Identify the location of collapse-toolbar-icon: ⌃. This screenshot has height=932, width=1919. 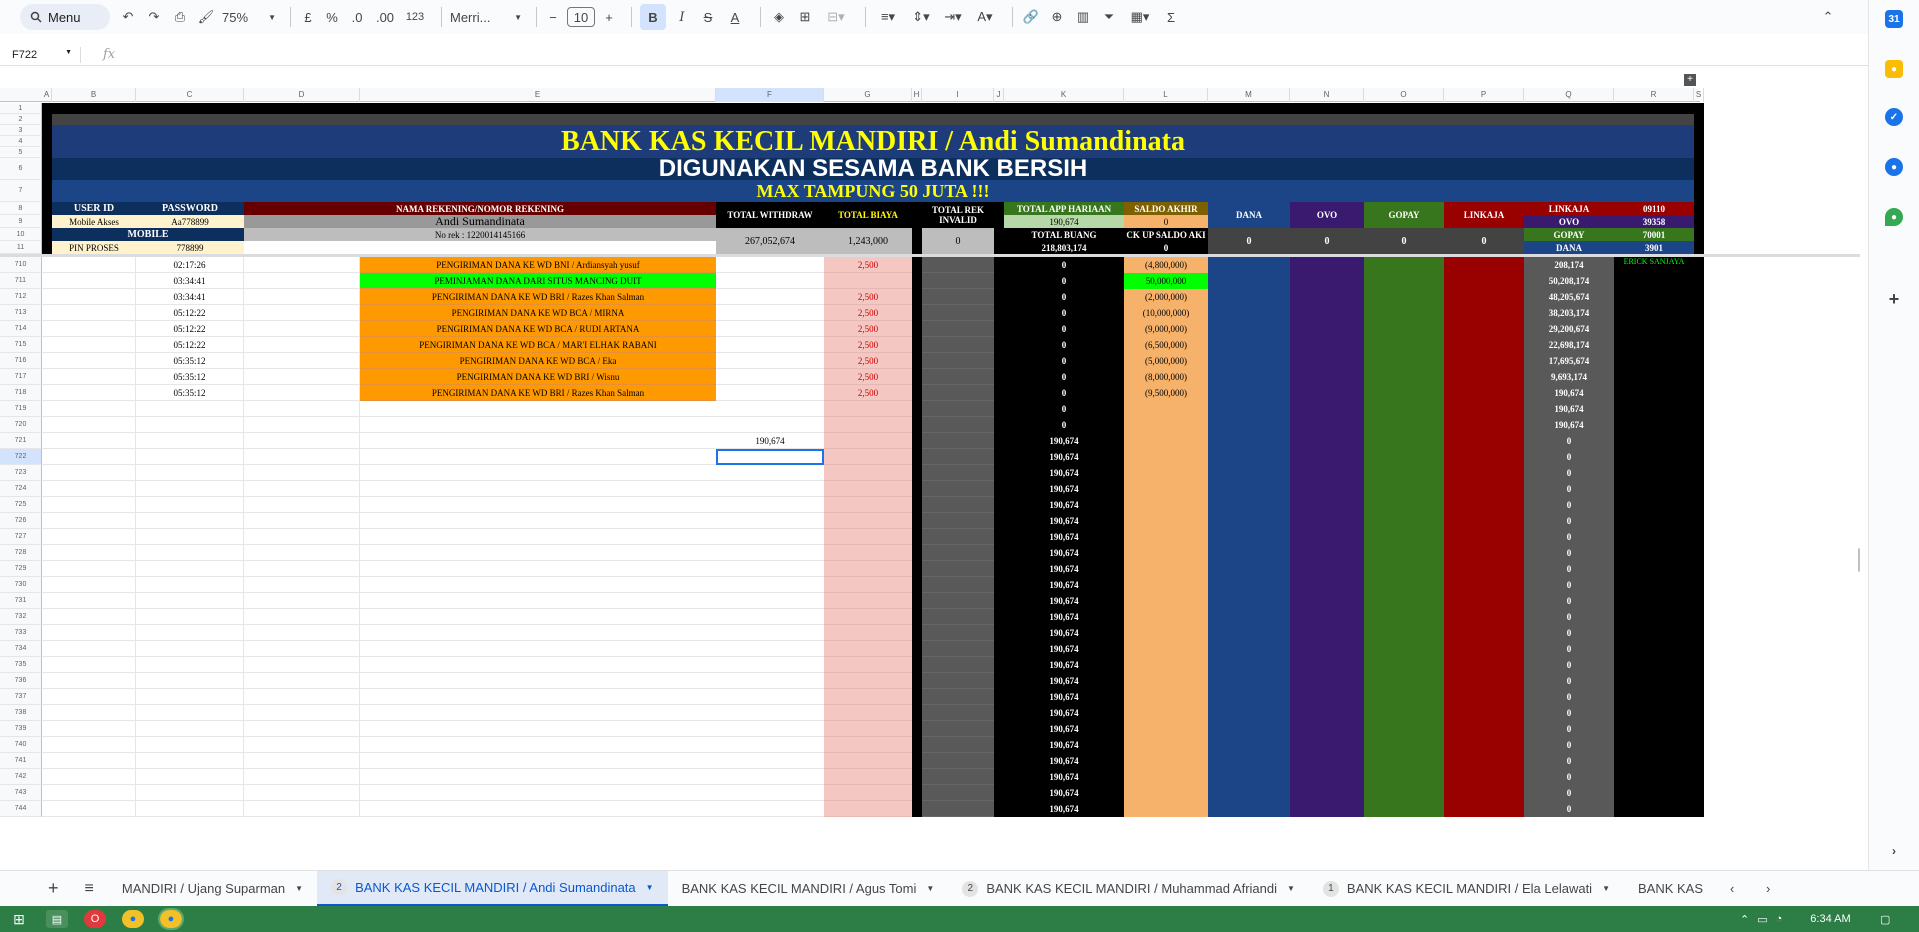
(1828, 17).